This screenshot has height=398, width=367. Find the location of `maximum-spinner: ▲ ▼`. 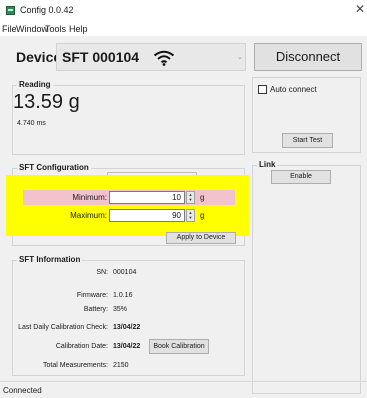

maximum-spinner: ▲ ▼ is located at coordinates (190, 215).